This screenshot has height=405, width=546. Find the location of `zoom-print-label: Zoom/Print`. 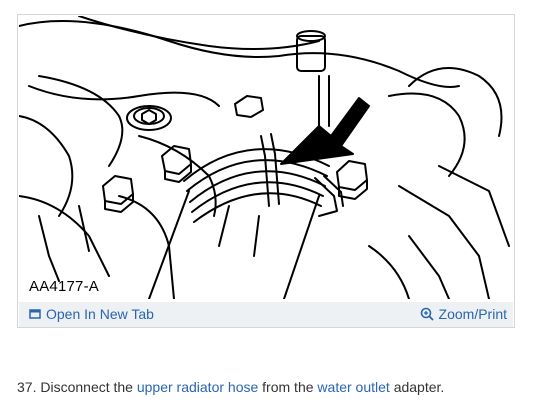

zoom-print-label: Zoom/Print is located at coordinates (472, 314).